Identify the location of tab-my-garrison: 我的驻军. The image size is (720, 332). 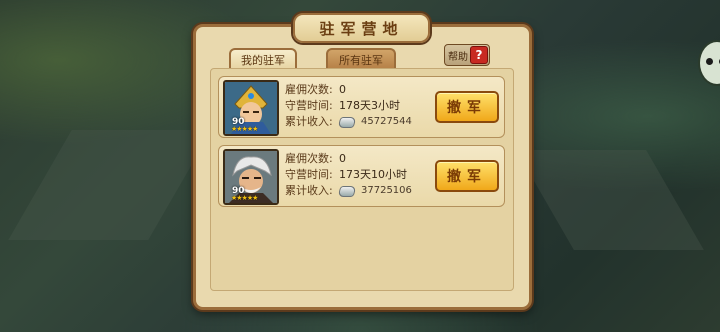
(263, 59).